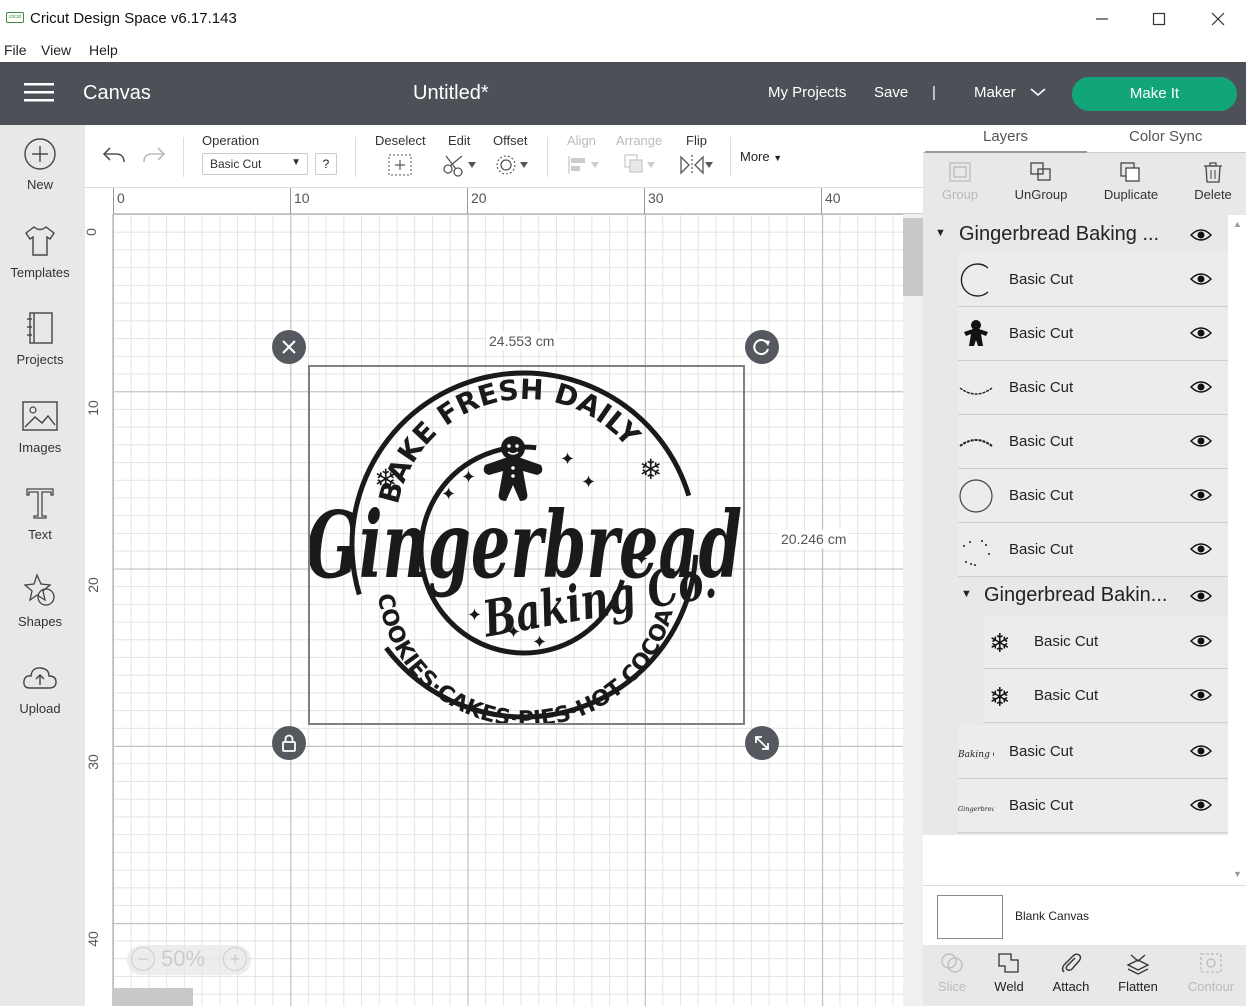 The width and height of the screenshot is (1246, 1006). Describe the element at coordinates (114, 157) in the screenshot. I see `undo-button` at that location.